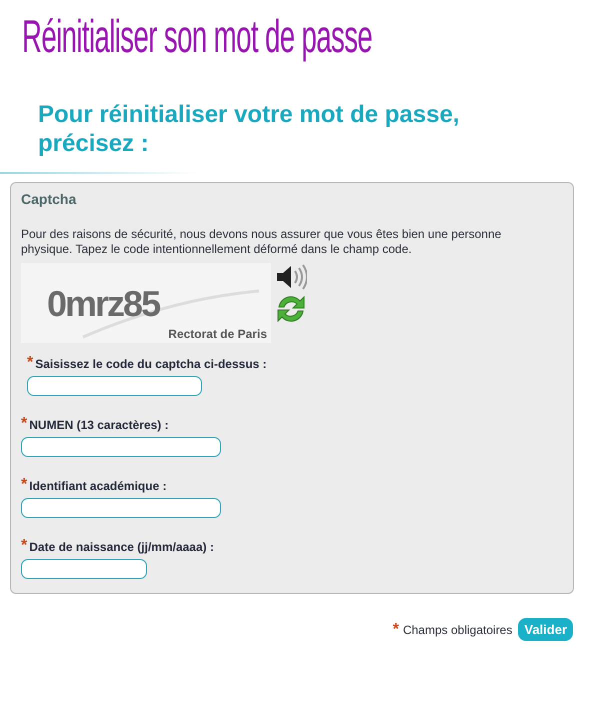 This screenshot has width=594, height=725. Describe the element at coordinates (291, 309) in the screenshot. I see `refresh-icon` at that location.